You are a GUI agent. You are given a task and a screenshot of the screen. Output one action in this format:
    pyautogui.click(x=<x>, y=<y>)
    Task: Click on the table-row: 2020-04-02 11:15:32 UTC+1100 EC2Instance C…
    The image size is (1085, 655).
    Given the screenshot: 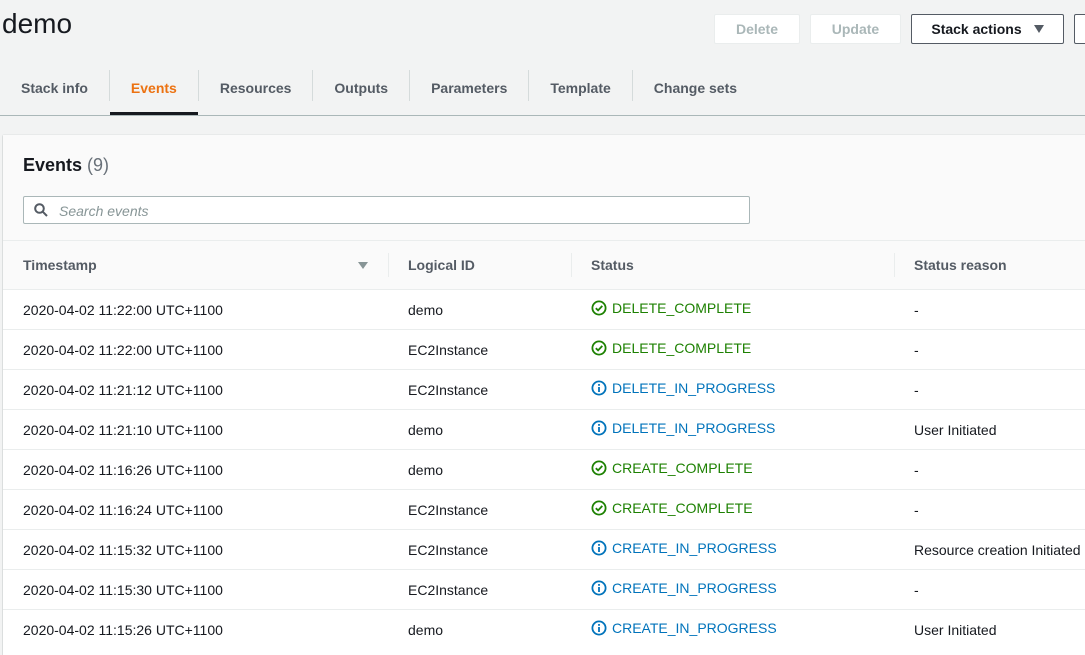 What is the action you would take?
    pyautogui.click(x=544, y=549)
    